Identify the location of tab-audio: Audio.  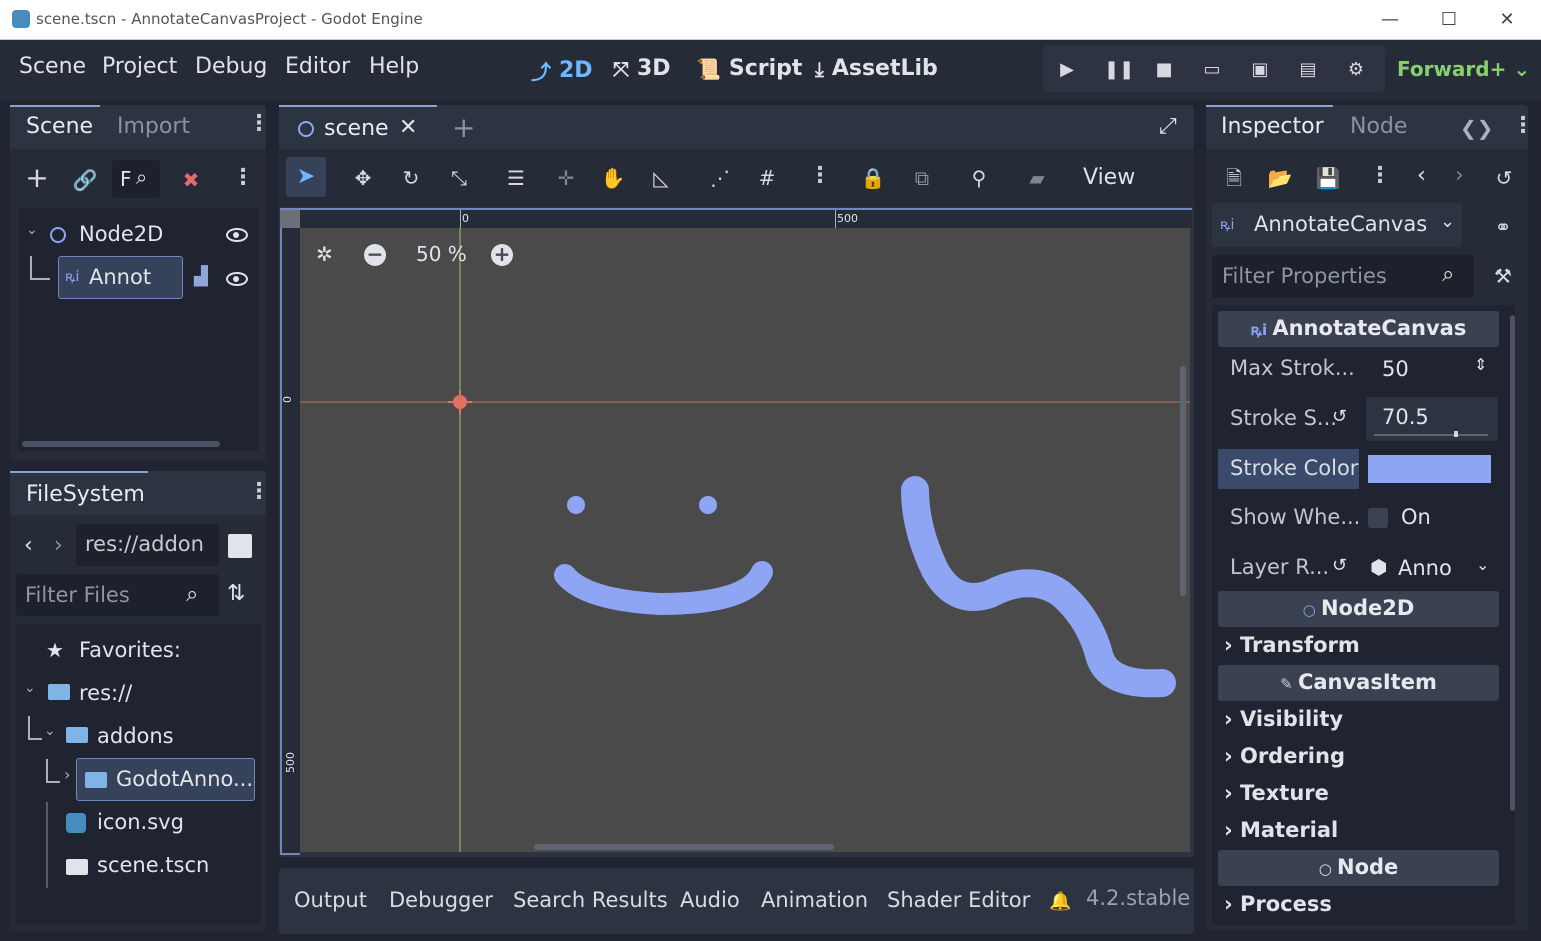
(710, 900).